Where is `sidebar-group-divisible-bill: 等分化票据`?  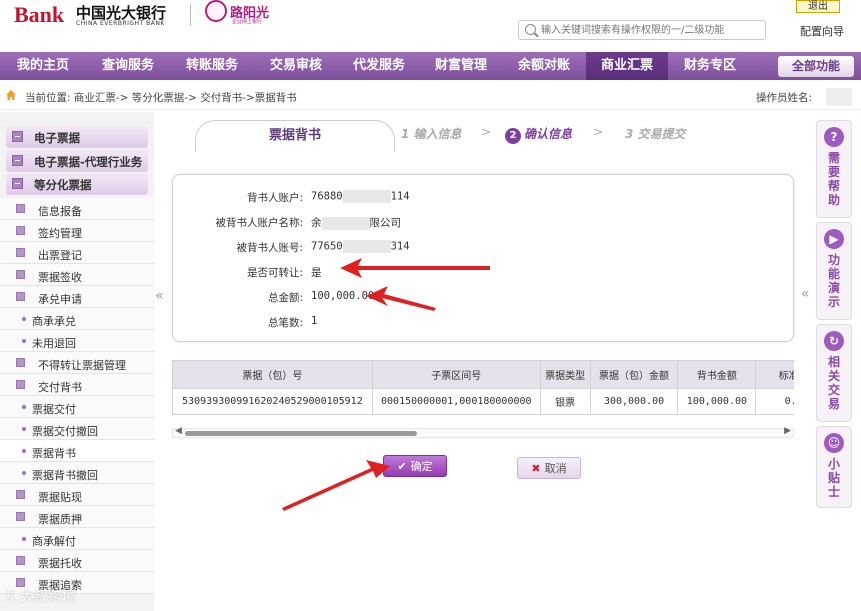 sidebar-group-divisible-bill: 等分化票据 is located at coordinates (77, 184).